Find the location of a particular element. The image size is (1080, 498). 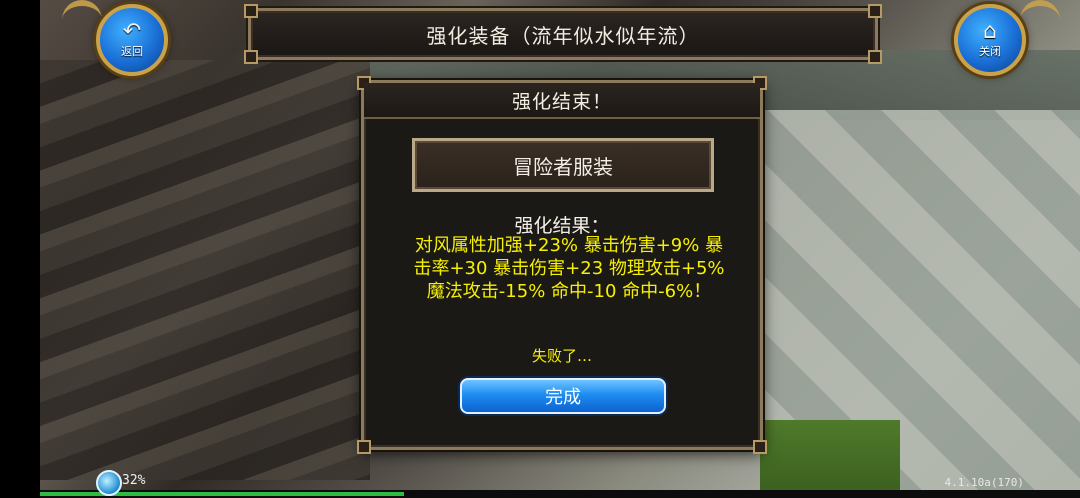

item-name: 冒险者服装 is located at coordinates (563, 166).